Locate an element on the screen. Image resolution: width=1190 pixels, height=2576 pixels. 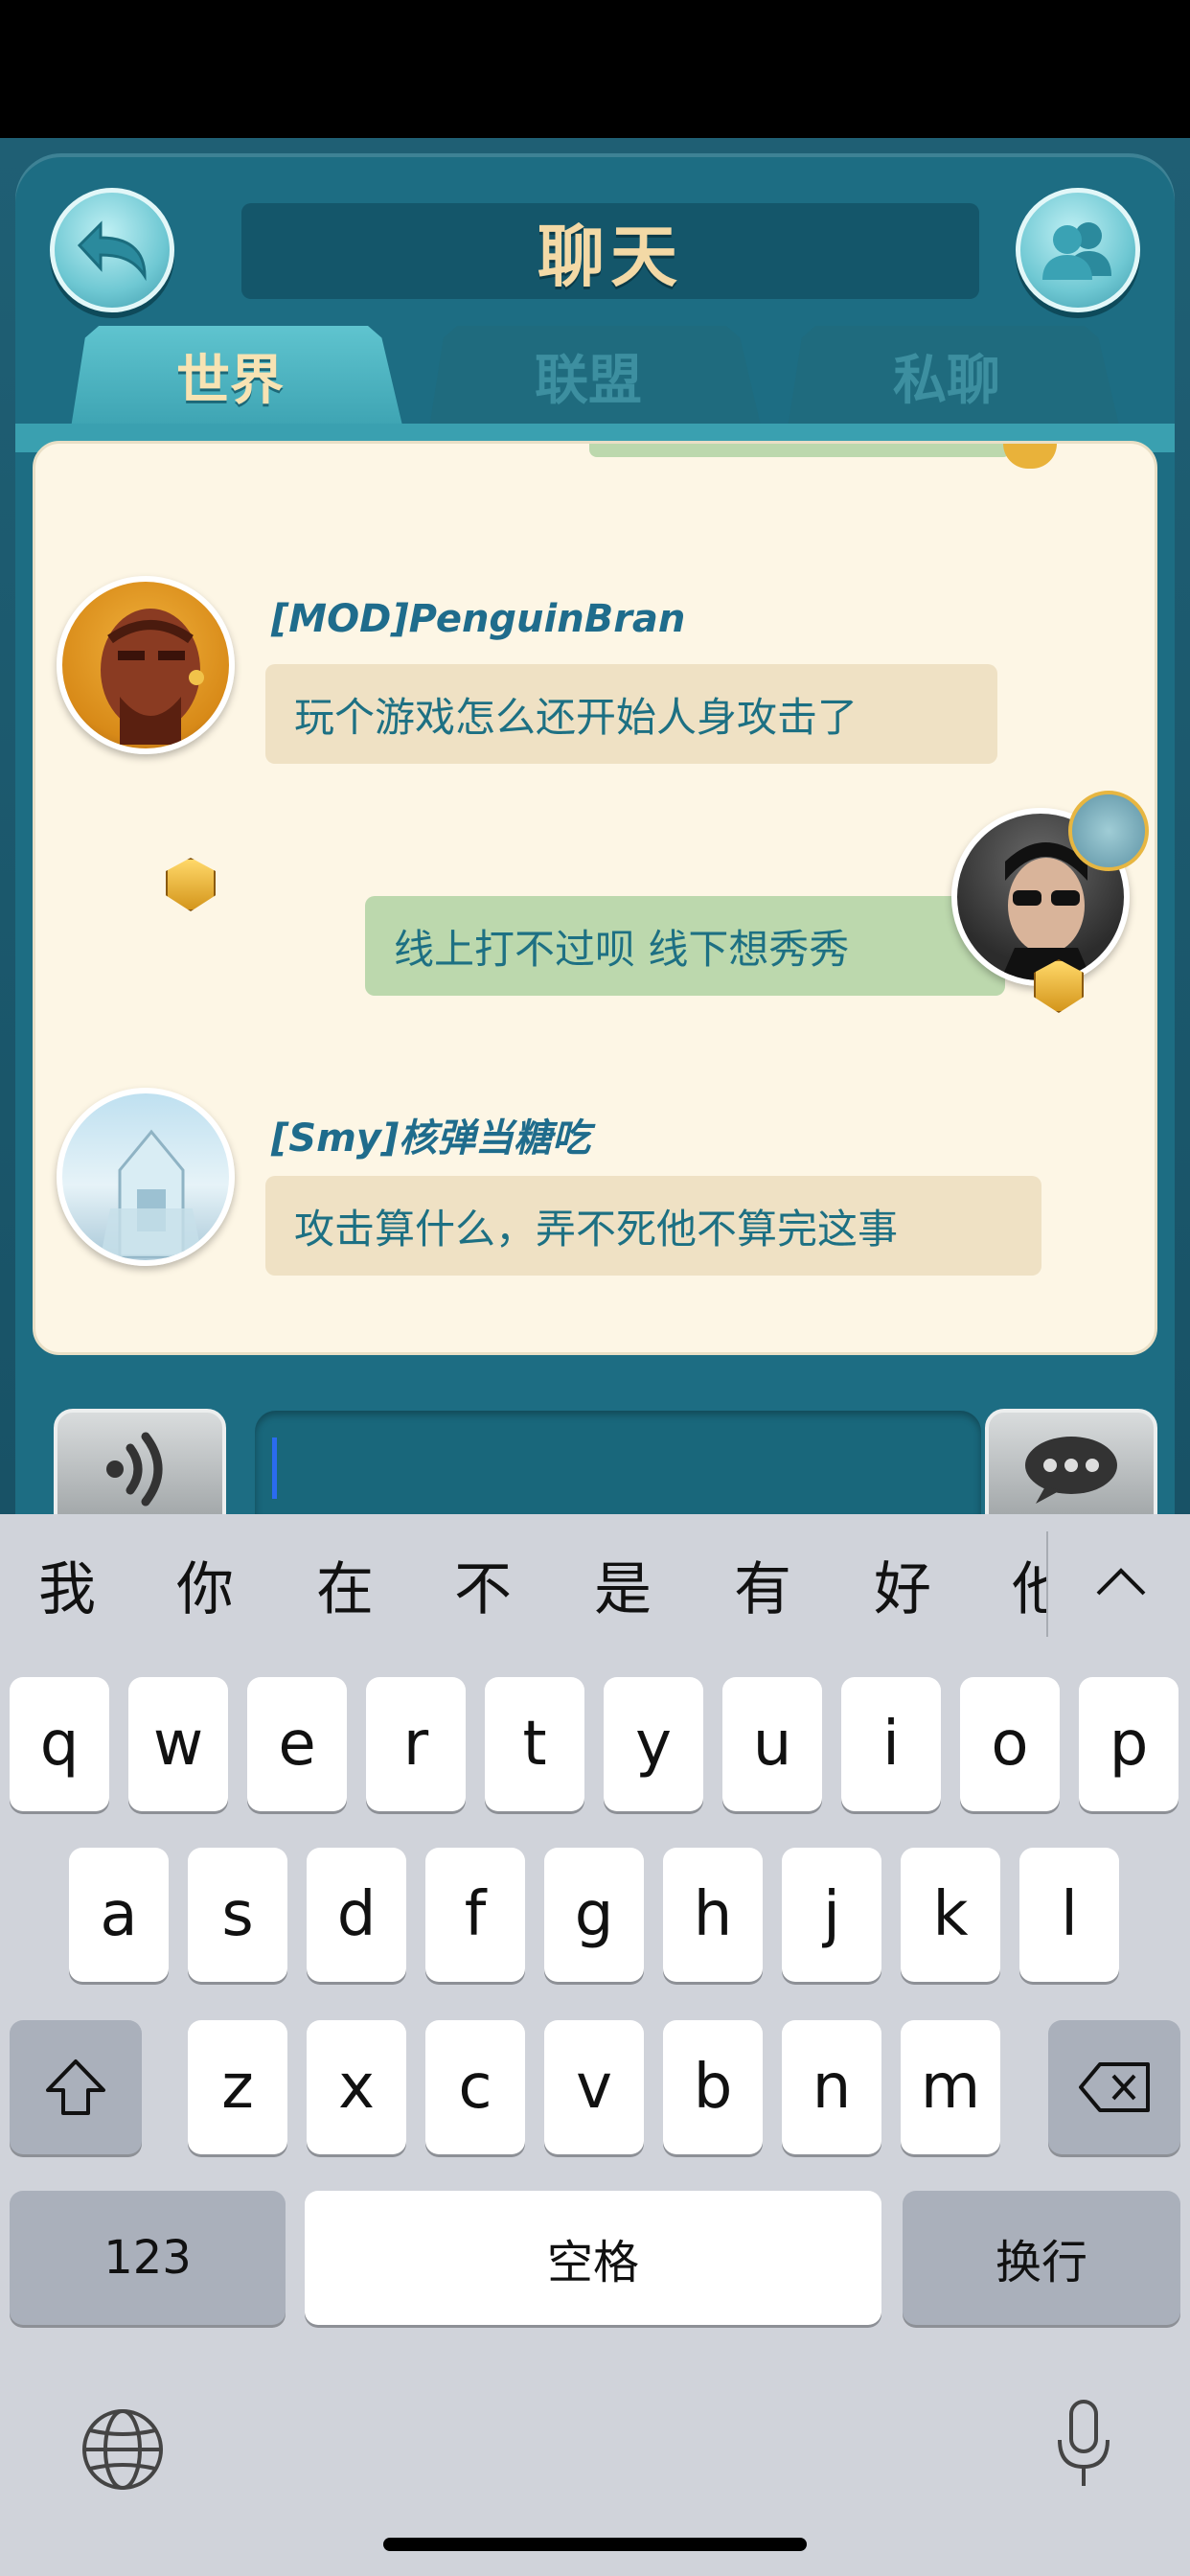
key-label: q is located at coordinates (60, 1744).